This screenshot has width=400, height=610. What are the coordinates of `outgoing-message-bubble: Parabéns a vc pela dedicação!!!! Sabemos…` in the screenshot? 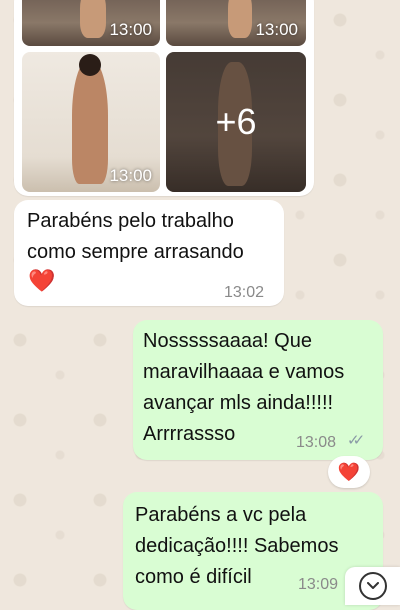 It's located at (253, 551).